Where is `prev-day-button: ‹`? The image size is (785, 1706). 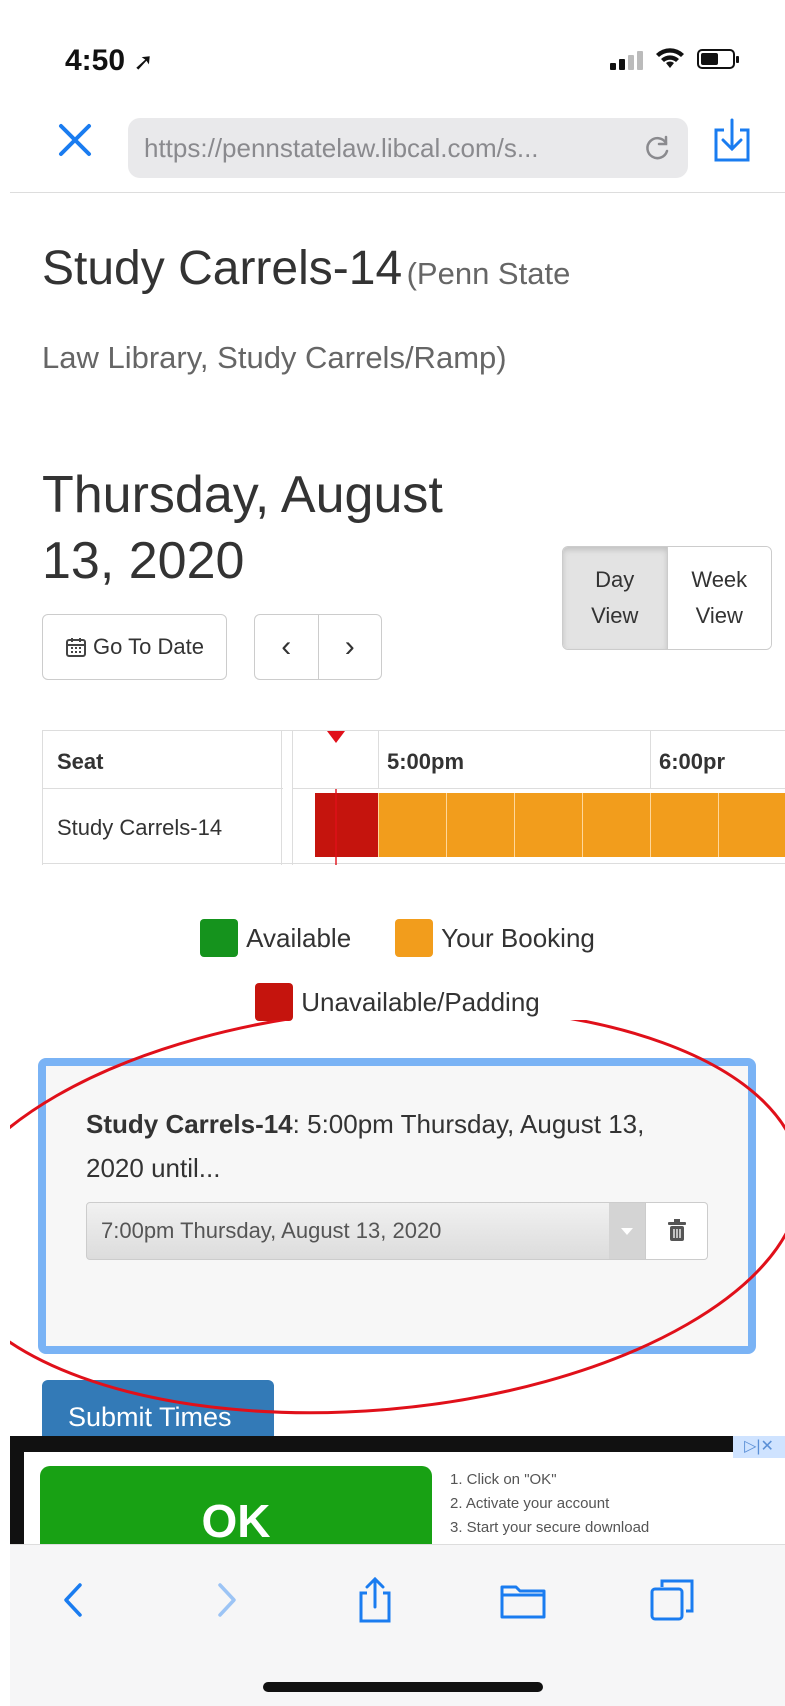 prev-day-button: ‹ is located at coordinates (287, 647).